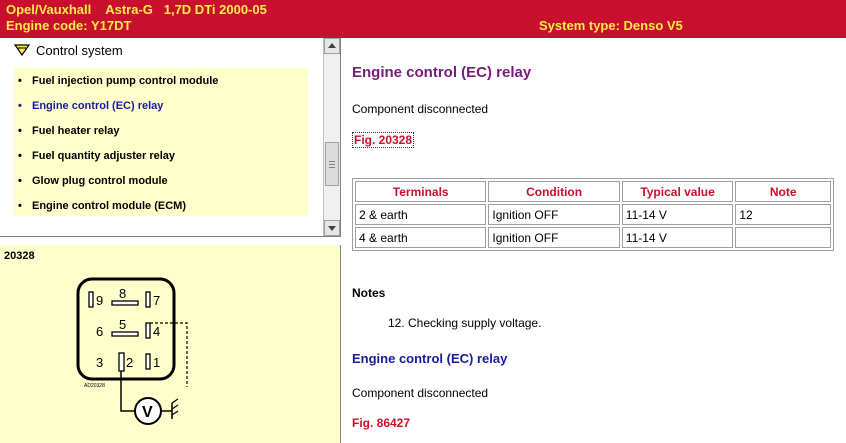 The width and height of the screenshot is (846, 443). I want to click on earth-icon, so click(175, 408).